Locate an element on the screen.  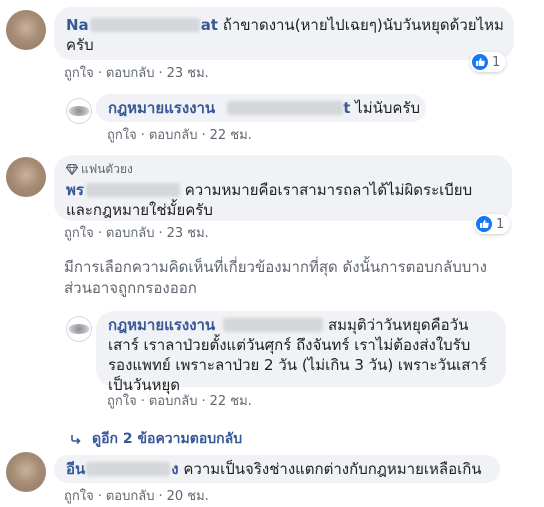
comment-text-continued: และกฎหมายใช่มั้ยครับ is located at coordinates (139, 210).